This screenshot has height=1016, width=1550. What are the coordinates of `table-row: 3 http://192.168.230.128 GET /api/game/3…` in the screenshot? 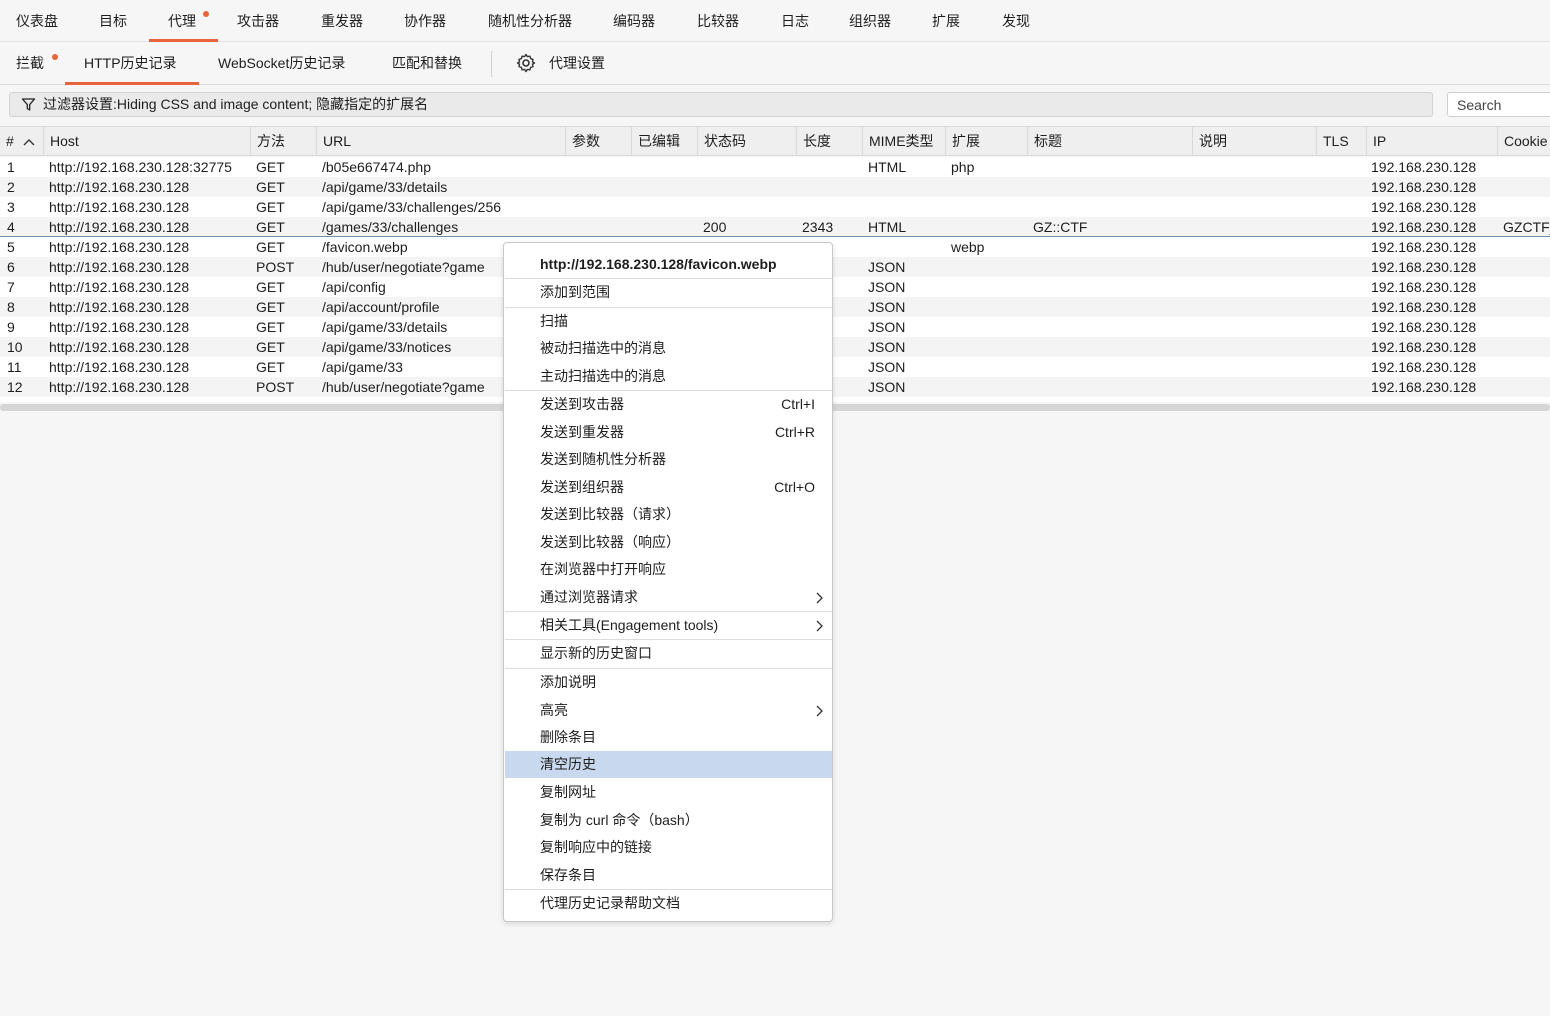 It's located at (775, 207).